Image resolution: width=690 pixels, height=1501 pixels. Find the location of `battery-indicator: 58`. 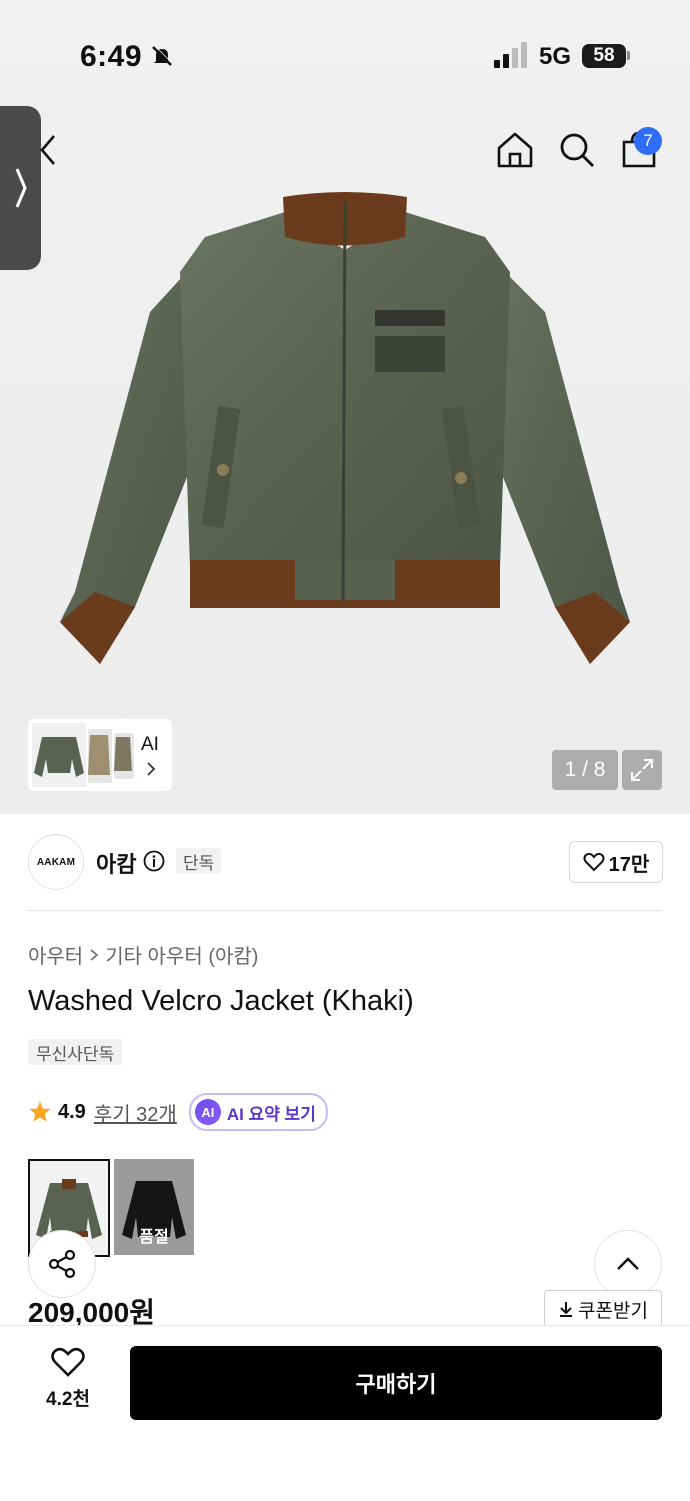

battery-indicator: 58 is located at coordinates (604, 56).